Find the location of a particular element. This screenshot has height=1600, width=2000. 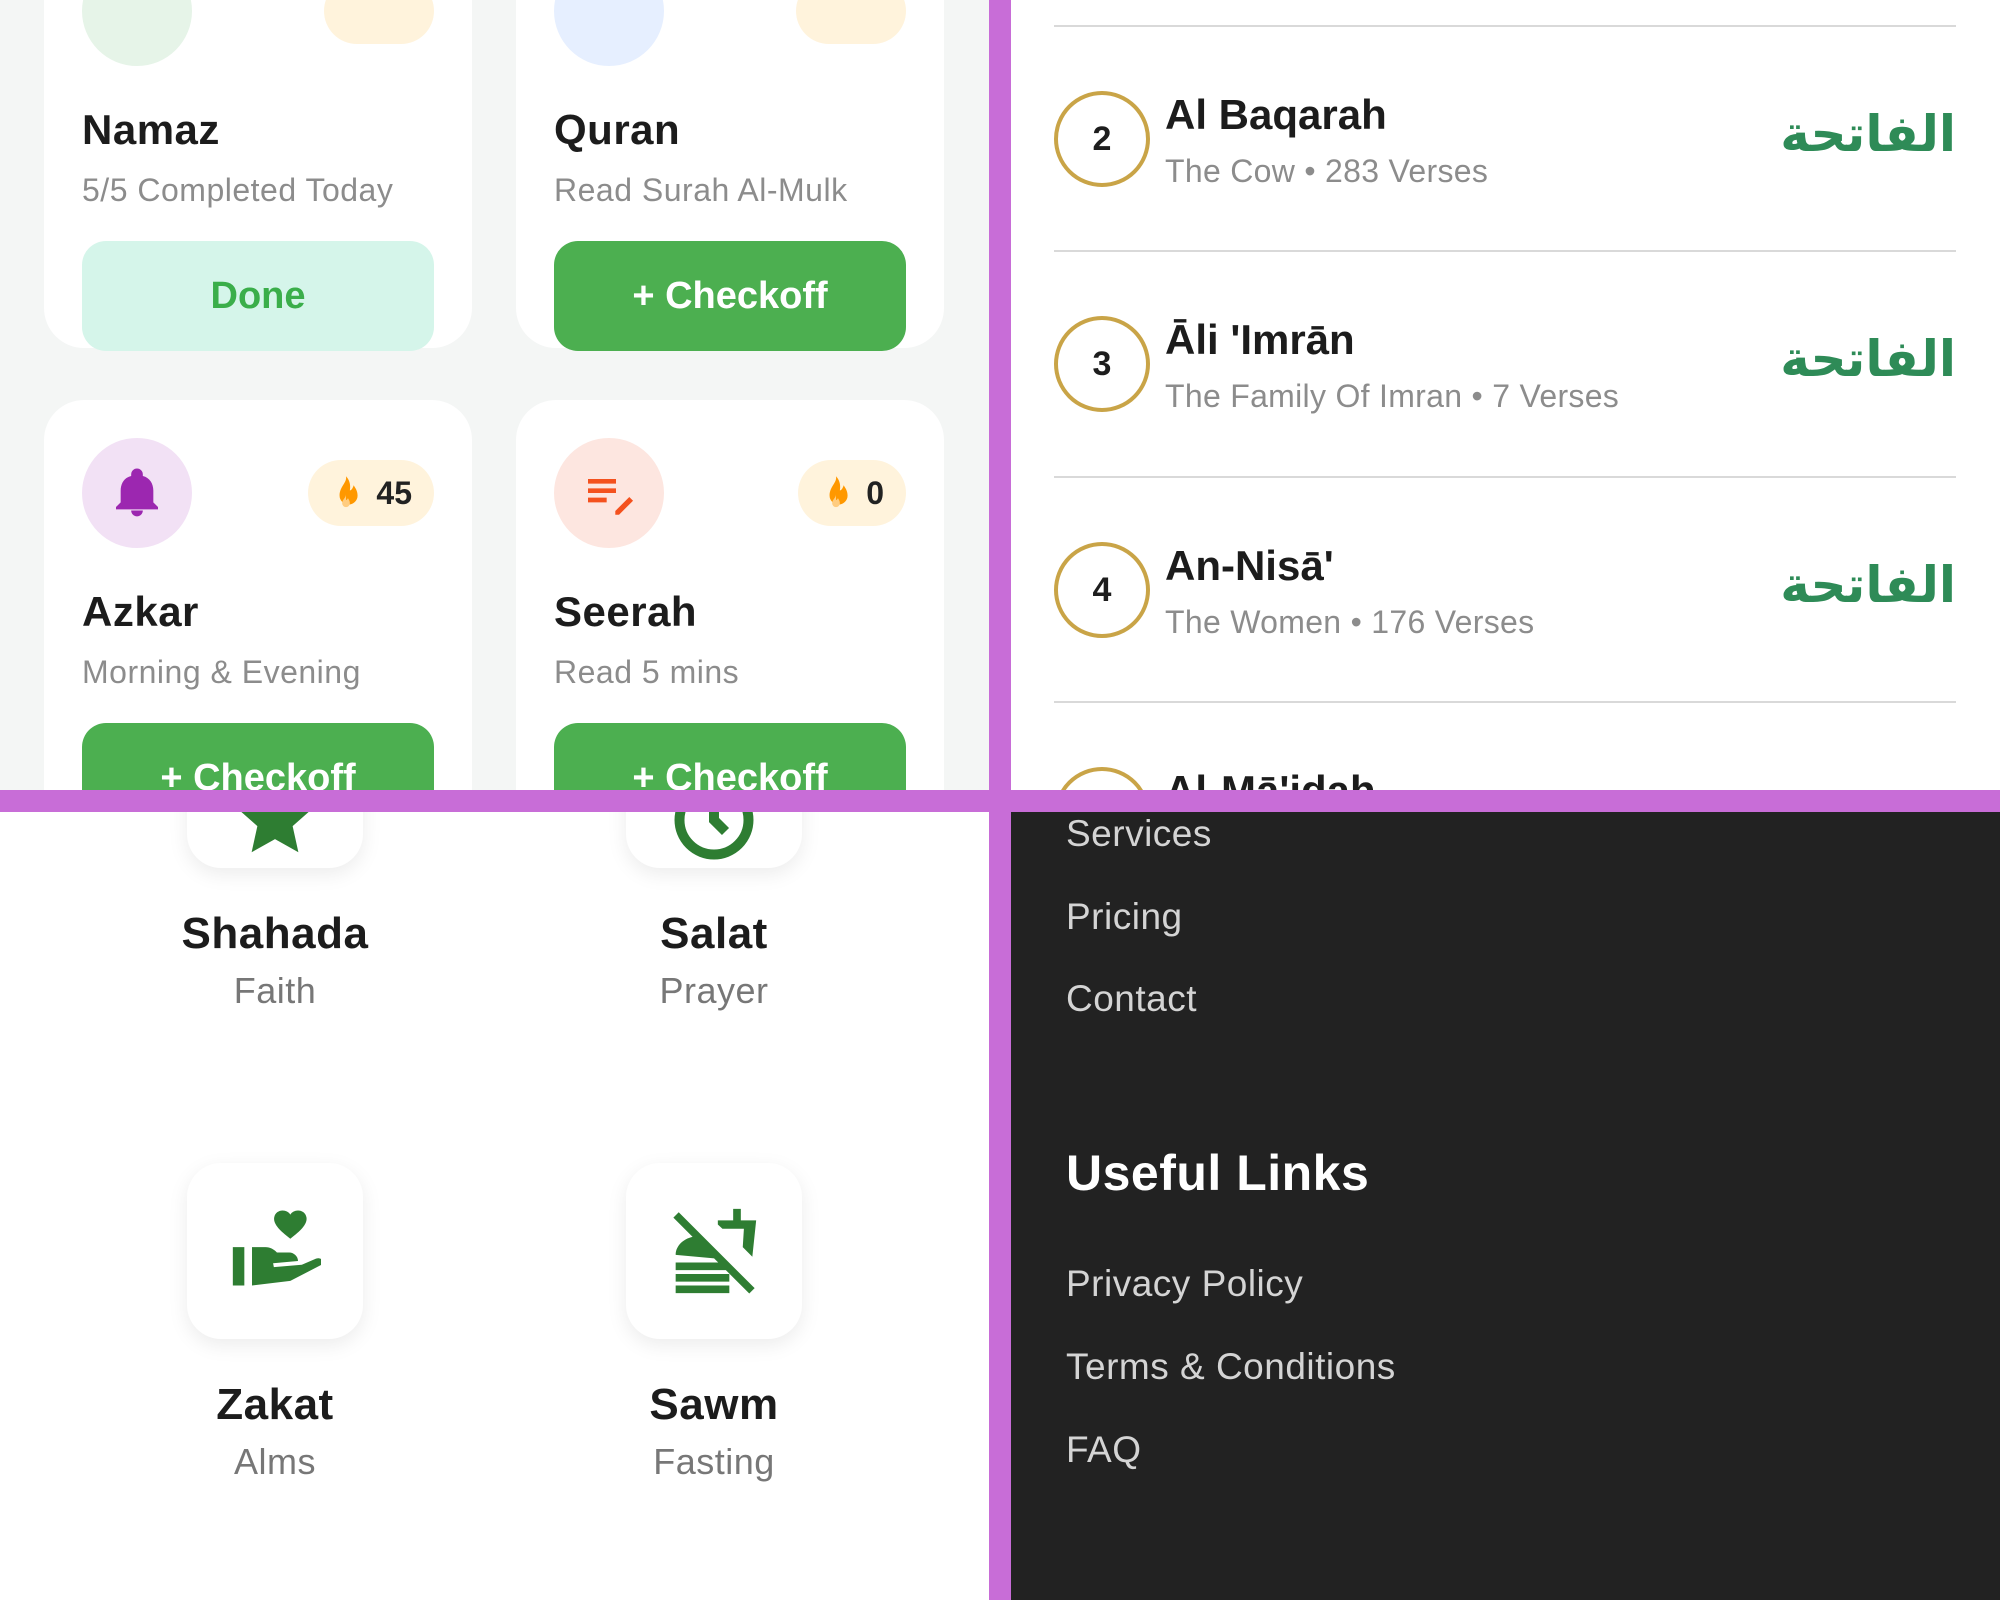

pillar-shahada: Shahada Faith is located at coordinates (275, 932).